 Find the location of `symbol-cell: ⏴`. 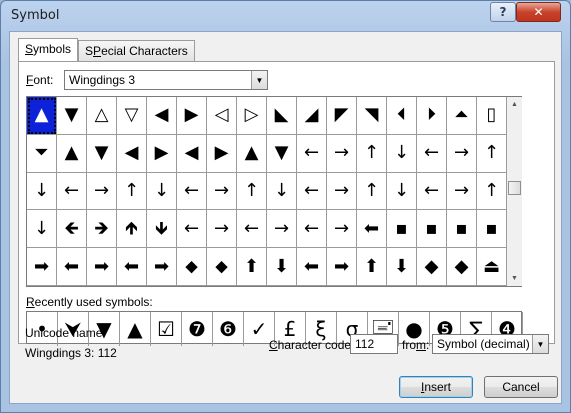

symbol-cell: ⏴ is located at coordinates (402, 116).